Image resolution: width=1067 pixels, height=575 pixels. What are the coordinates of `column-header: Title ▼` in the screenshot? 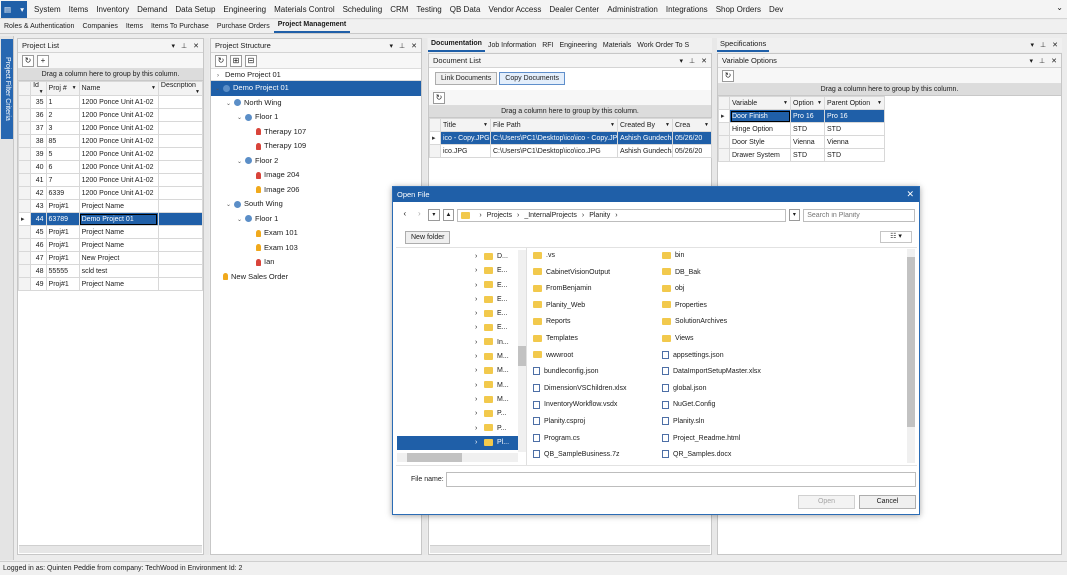 It's located at (465, 125).